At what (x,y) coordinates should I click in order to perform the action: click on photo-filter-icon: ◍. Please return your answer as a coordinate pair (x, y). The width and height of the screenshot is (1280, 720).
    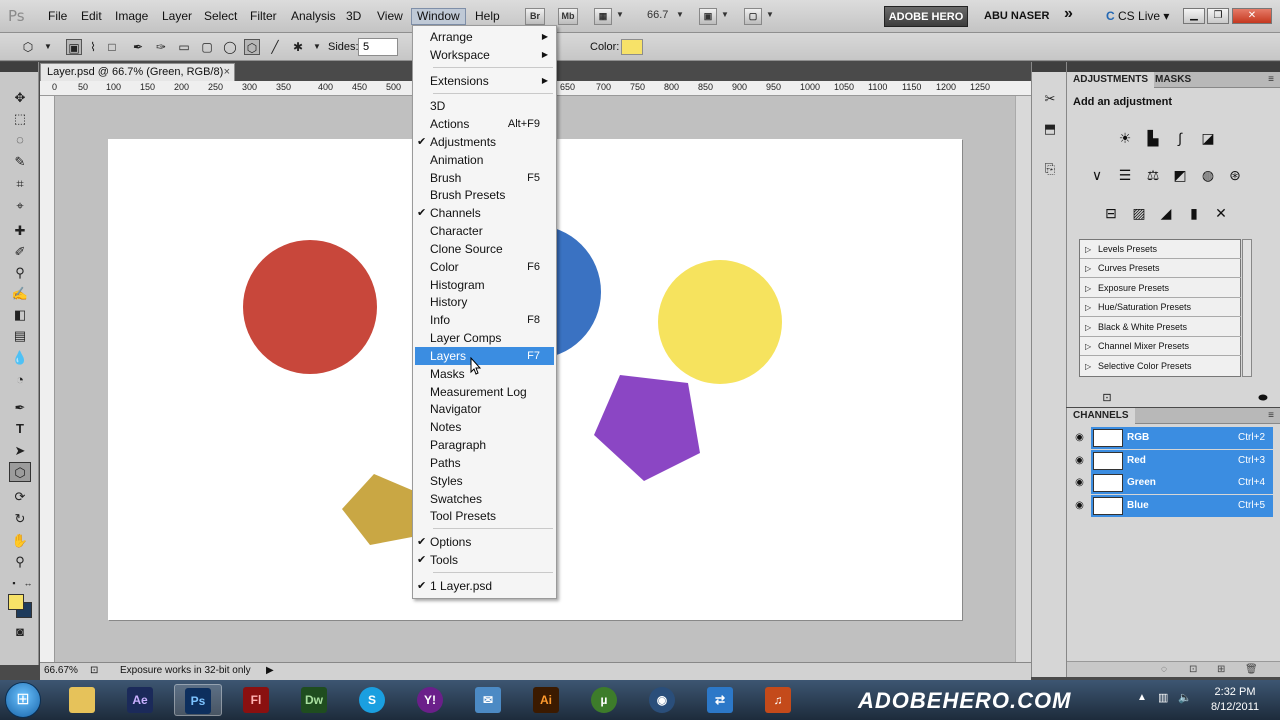
    Looking at the image, I should click on (1208, 175).